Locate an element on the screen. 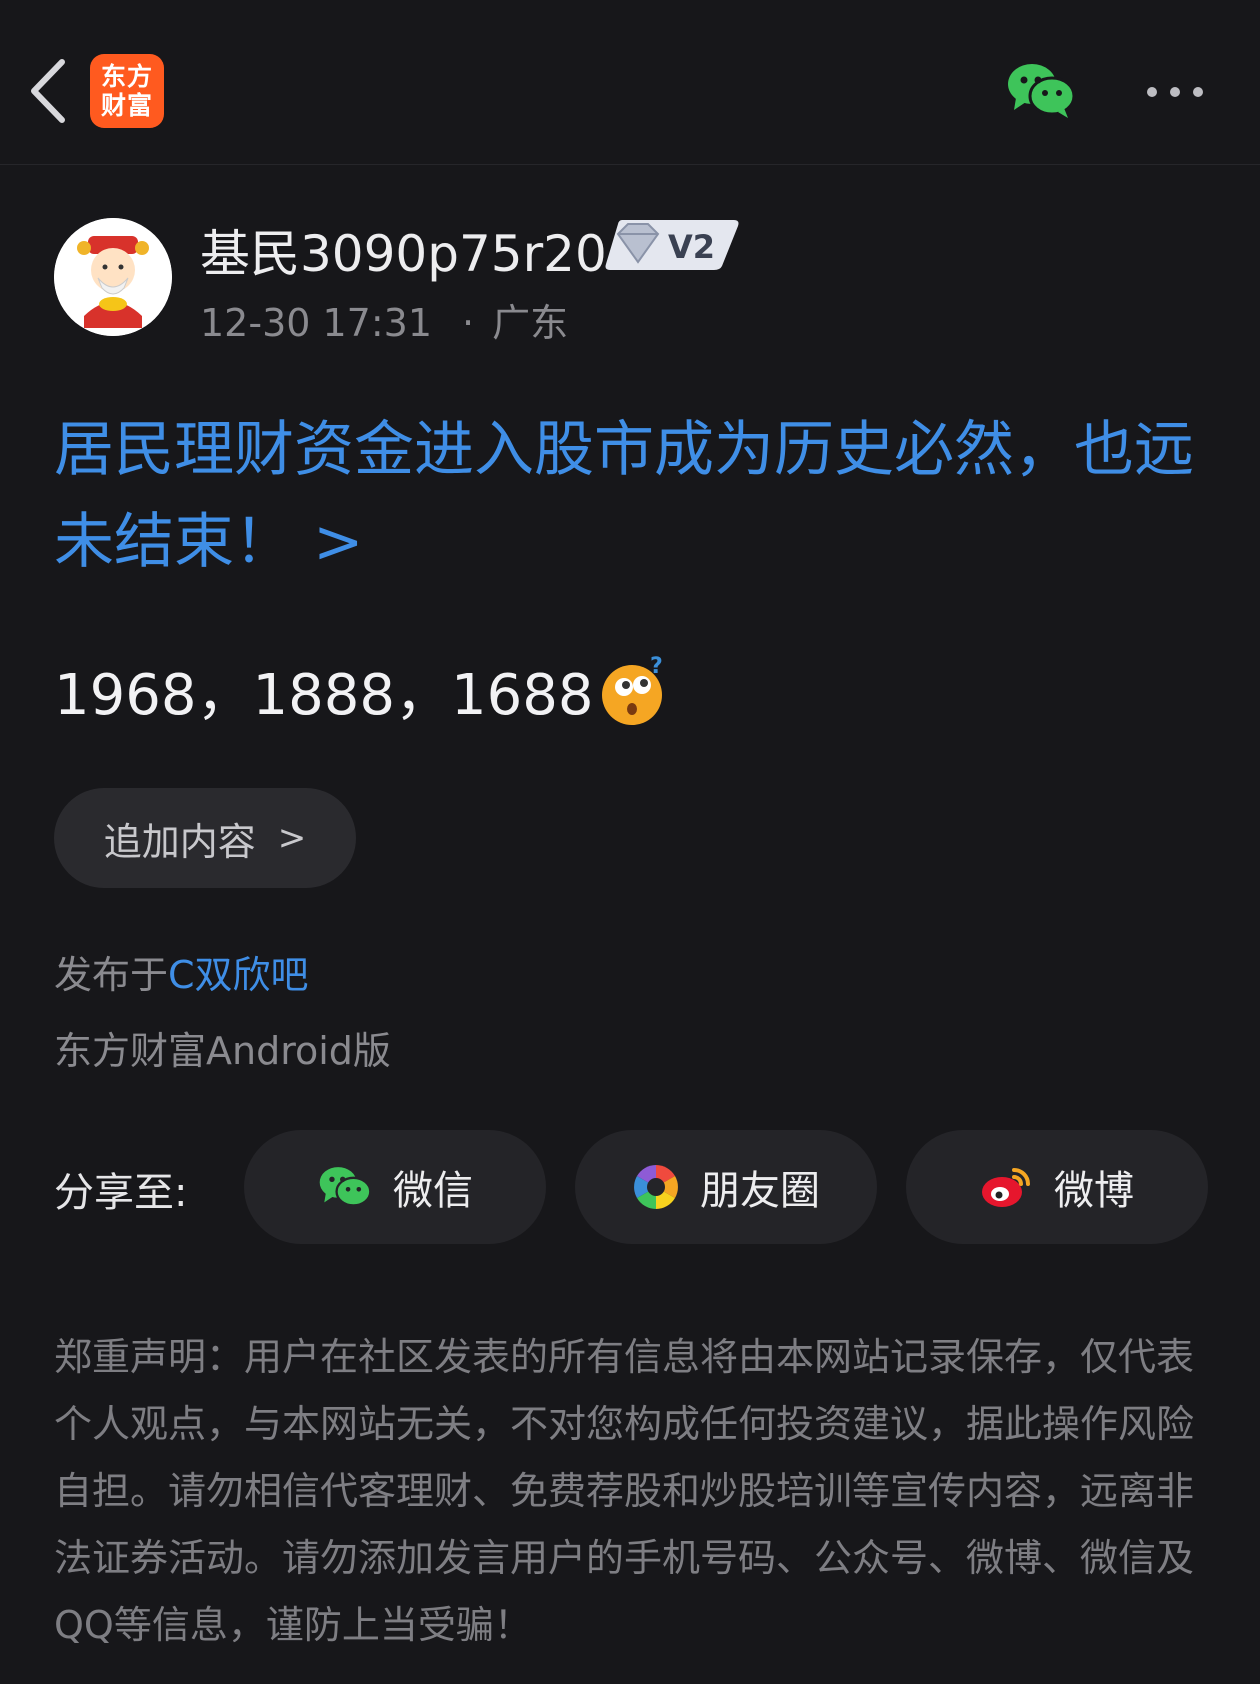  post-title-link: 居民理财资金进入股市成为历史必然，也远未结束！ > is located at coordinates (634, 496).